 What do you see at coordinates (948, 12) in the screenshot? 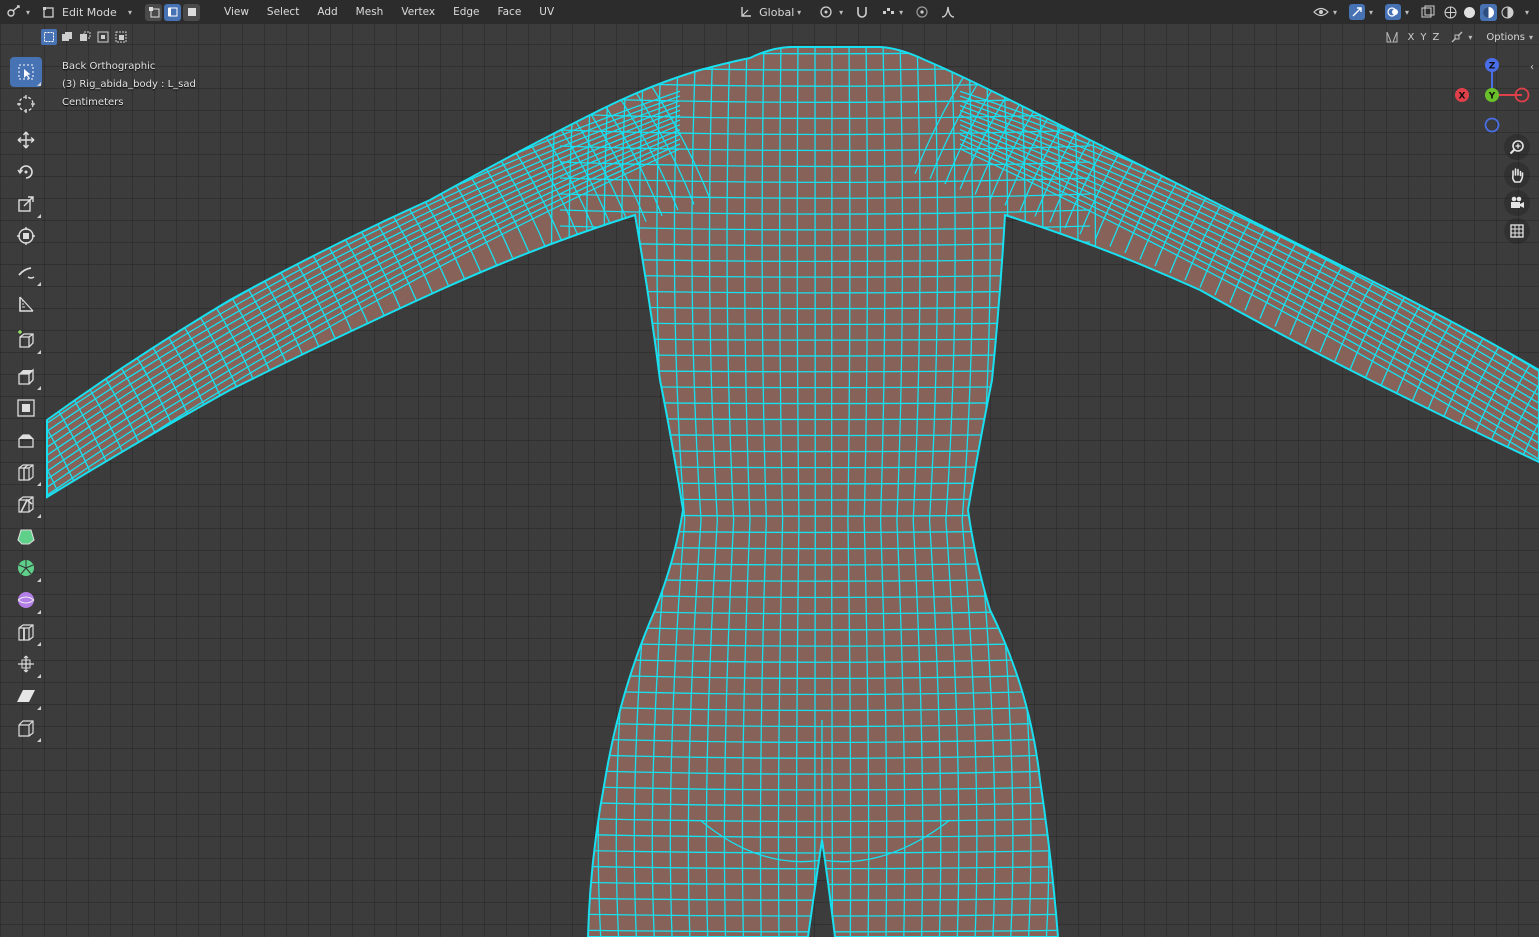
I see `falloff-button` at bounding box center [948, 12].